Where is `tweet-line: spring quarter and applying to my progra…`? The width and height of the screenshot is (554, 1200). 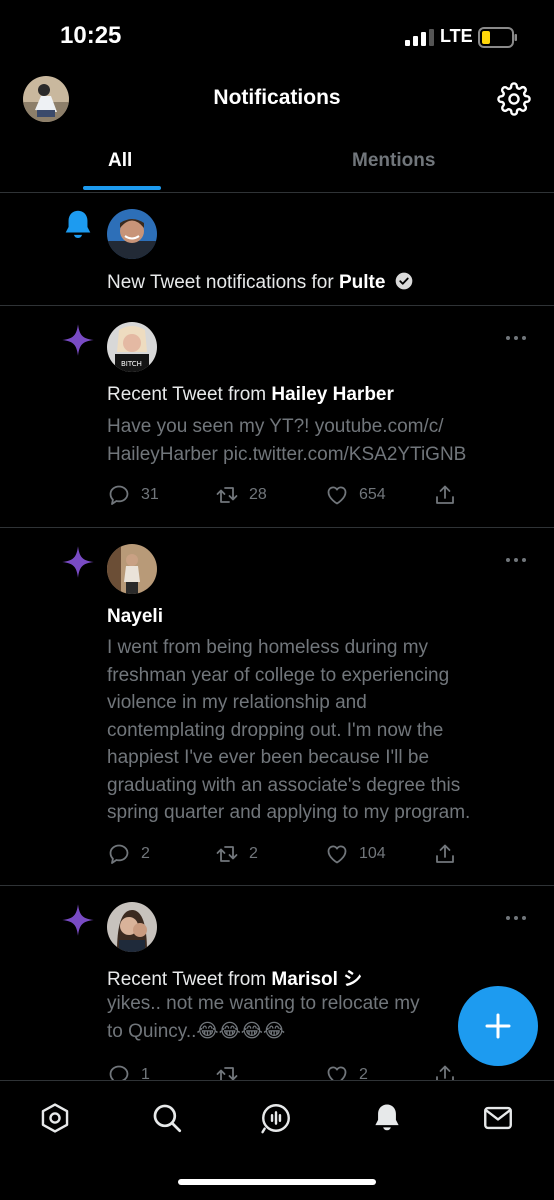
tweet-line: spring quarter and applying to my progra… is located at coordinates (289, 812).